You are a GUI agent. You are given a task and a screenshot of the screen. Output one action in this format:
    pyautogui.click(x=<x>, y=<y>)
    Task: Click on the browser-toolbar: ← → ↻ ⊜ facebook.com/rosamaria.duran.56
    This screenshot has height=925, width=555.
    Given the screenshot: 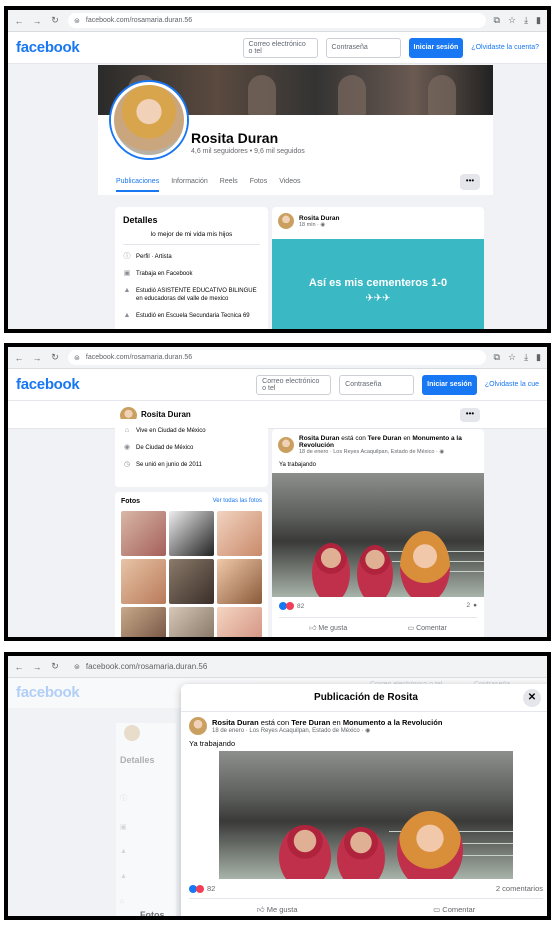 What is the action you would take?
    pyautogui.click(x=277, y=667)
    